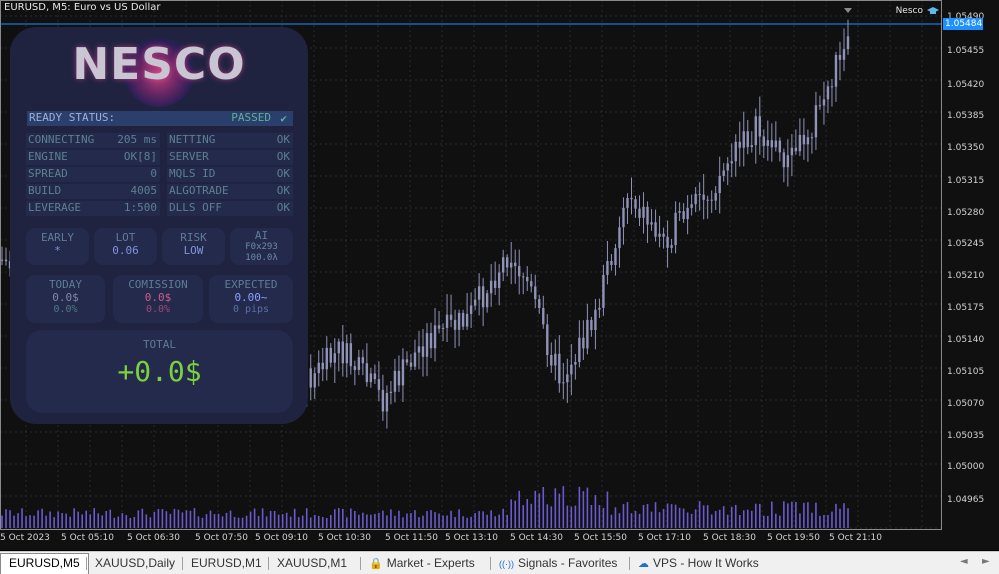 Image resolution: width=999 pixels, height=574 pixels. I want to click on expected-box: EXPECTED 0.00~ 0 pips, so click(251, 299).